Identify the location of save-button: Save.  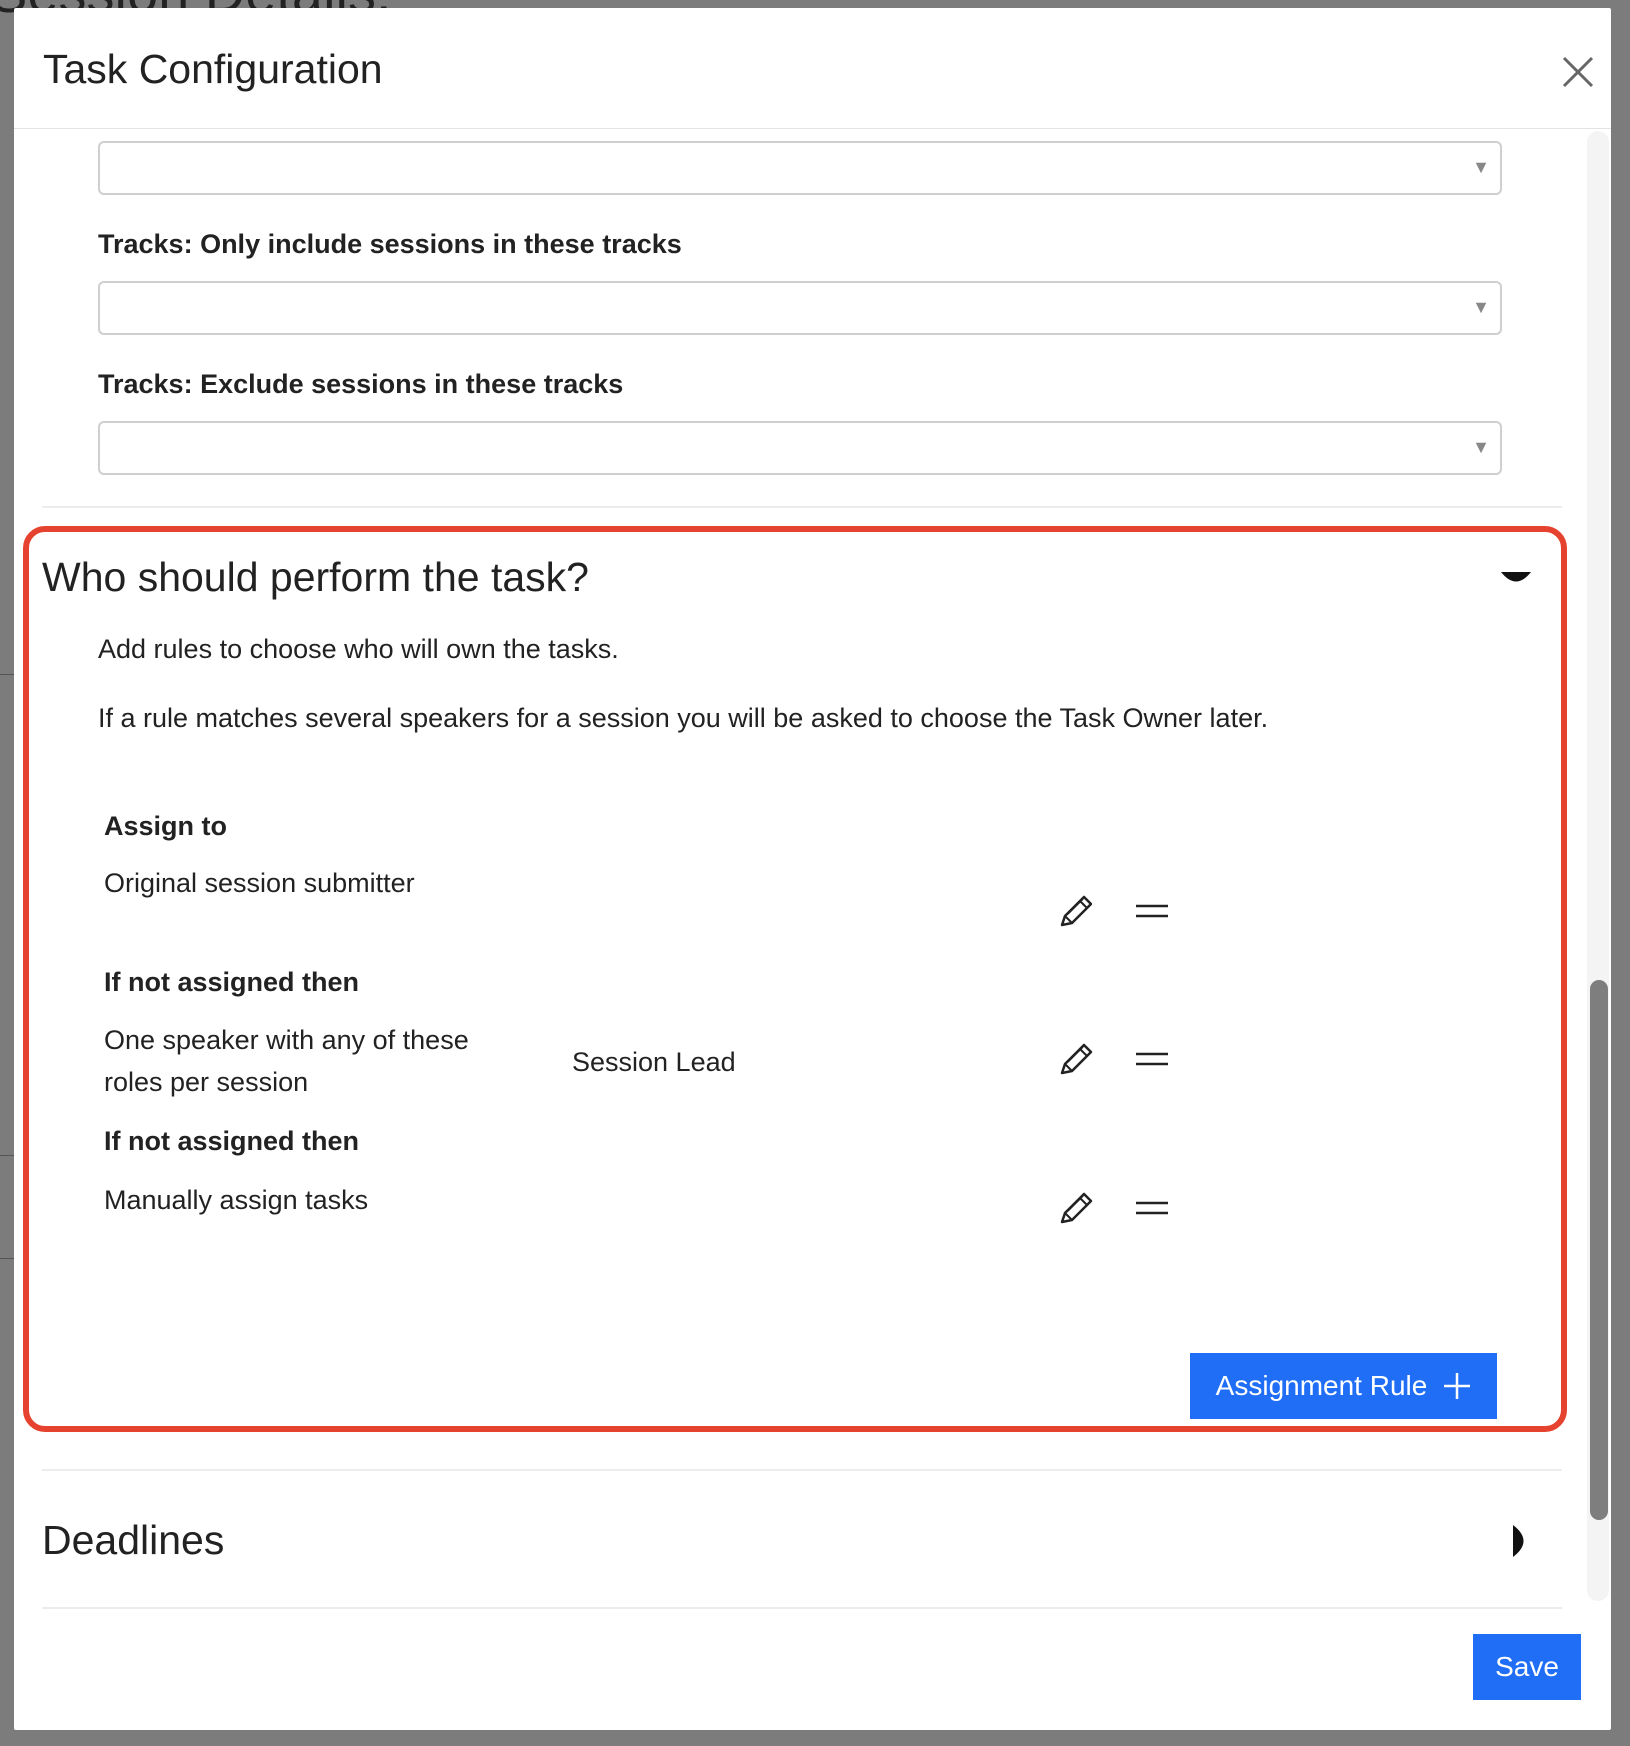
(1527, 1667).